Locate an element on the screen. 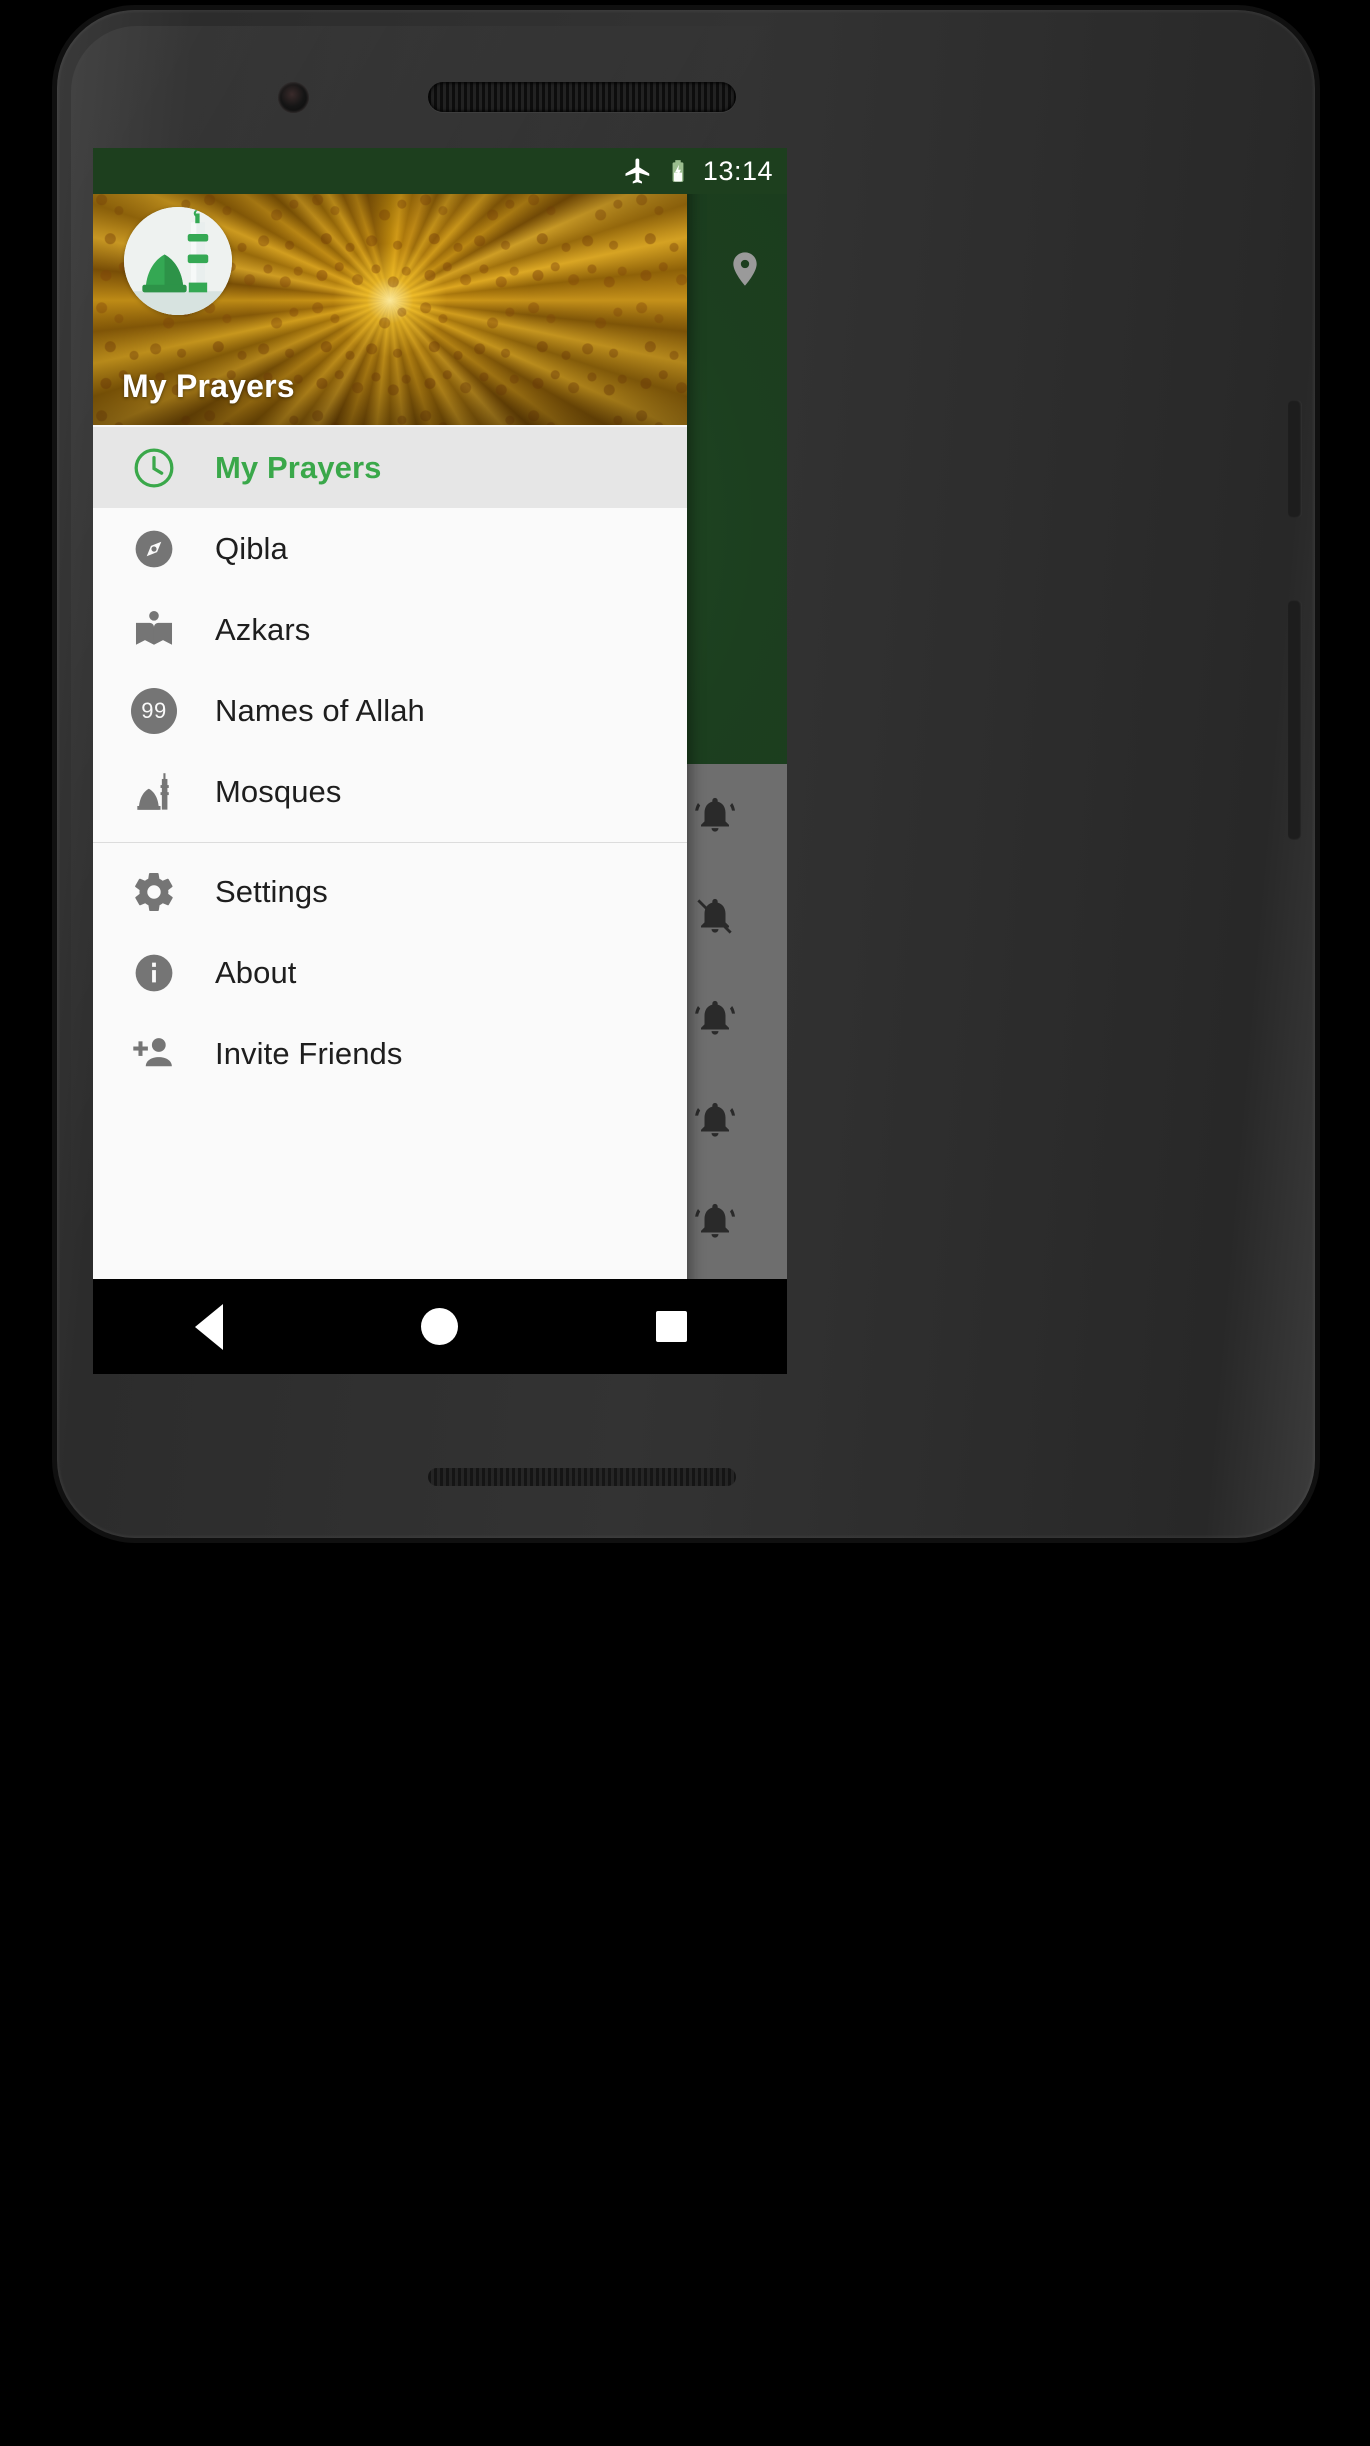 Image resolution: width=1370 pixels, height=2446 pixels. battery-charging-icon is located at coordinates (678, 171).